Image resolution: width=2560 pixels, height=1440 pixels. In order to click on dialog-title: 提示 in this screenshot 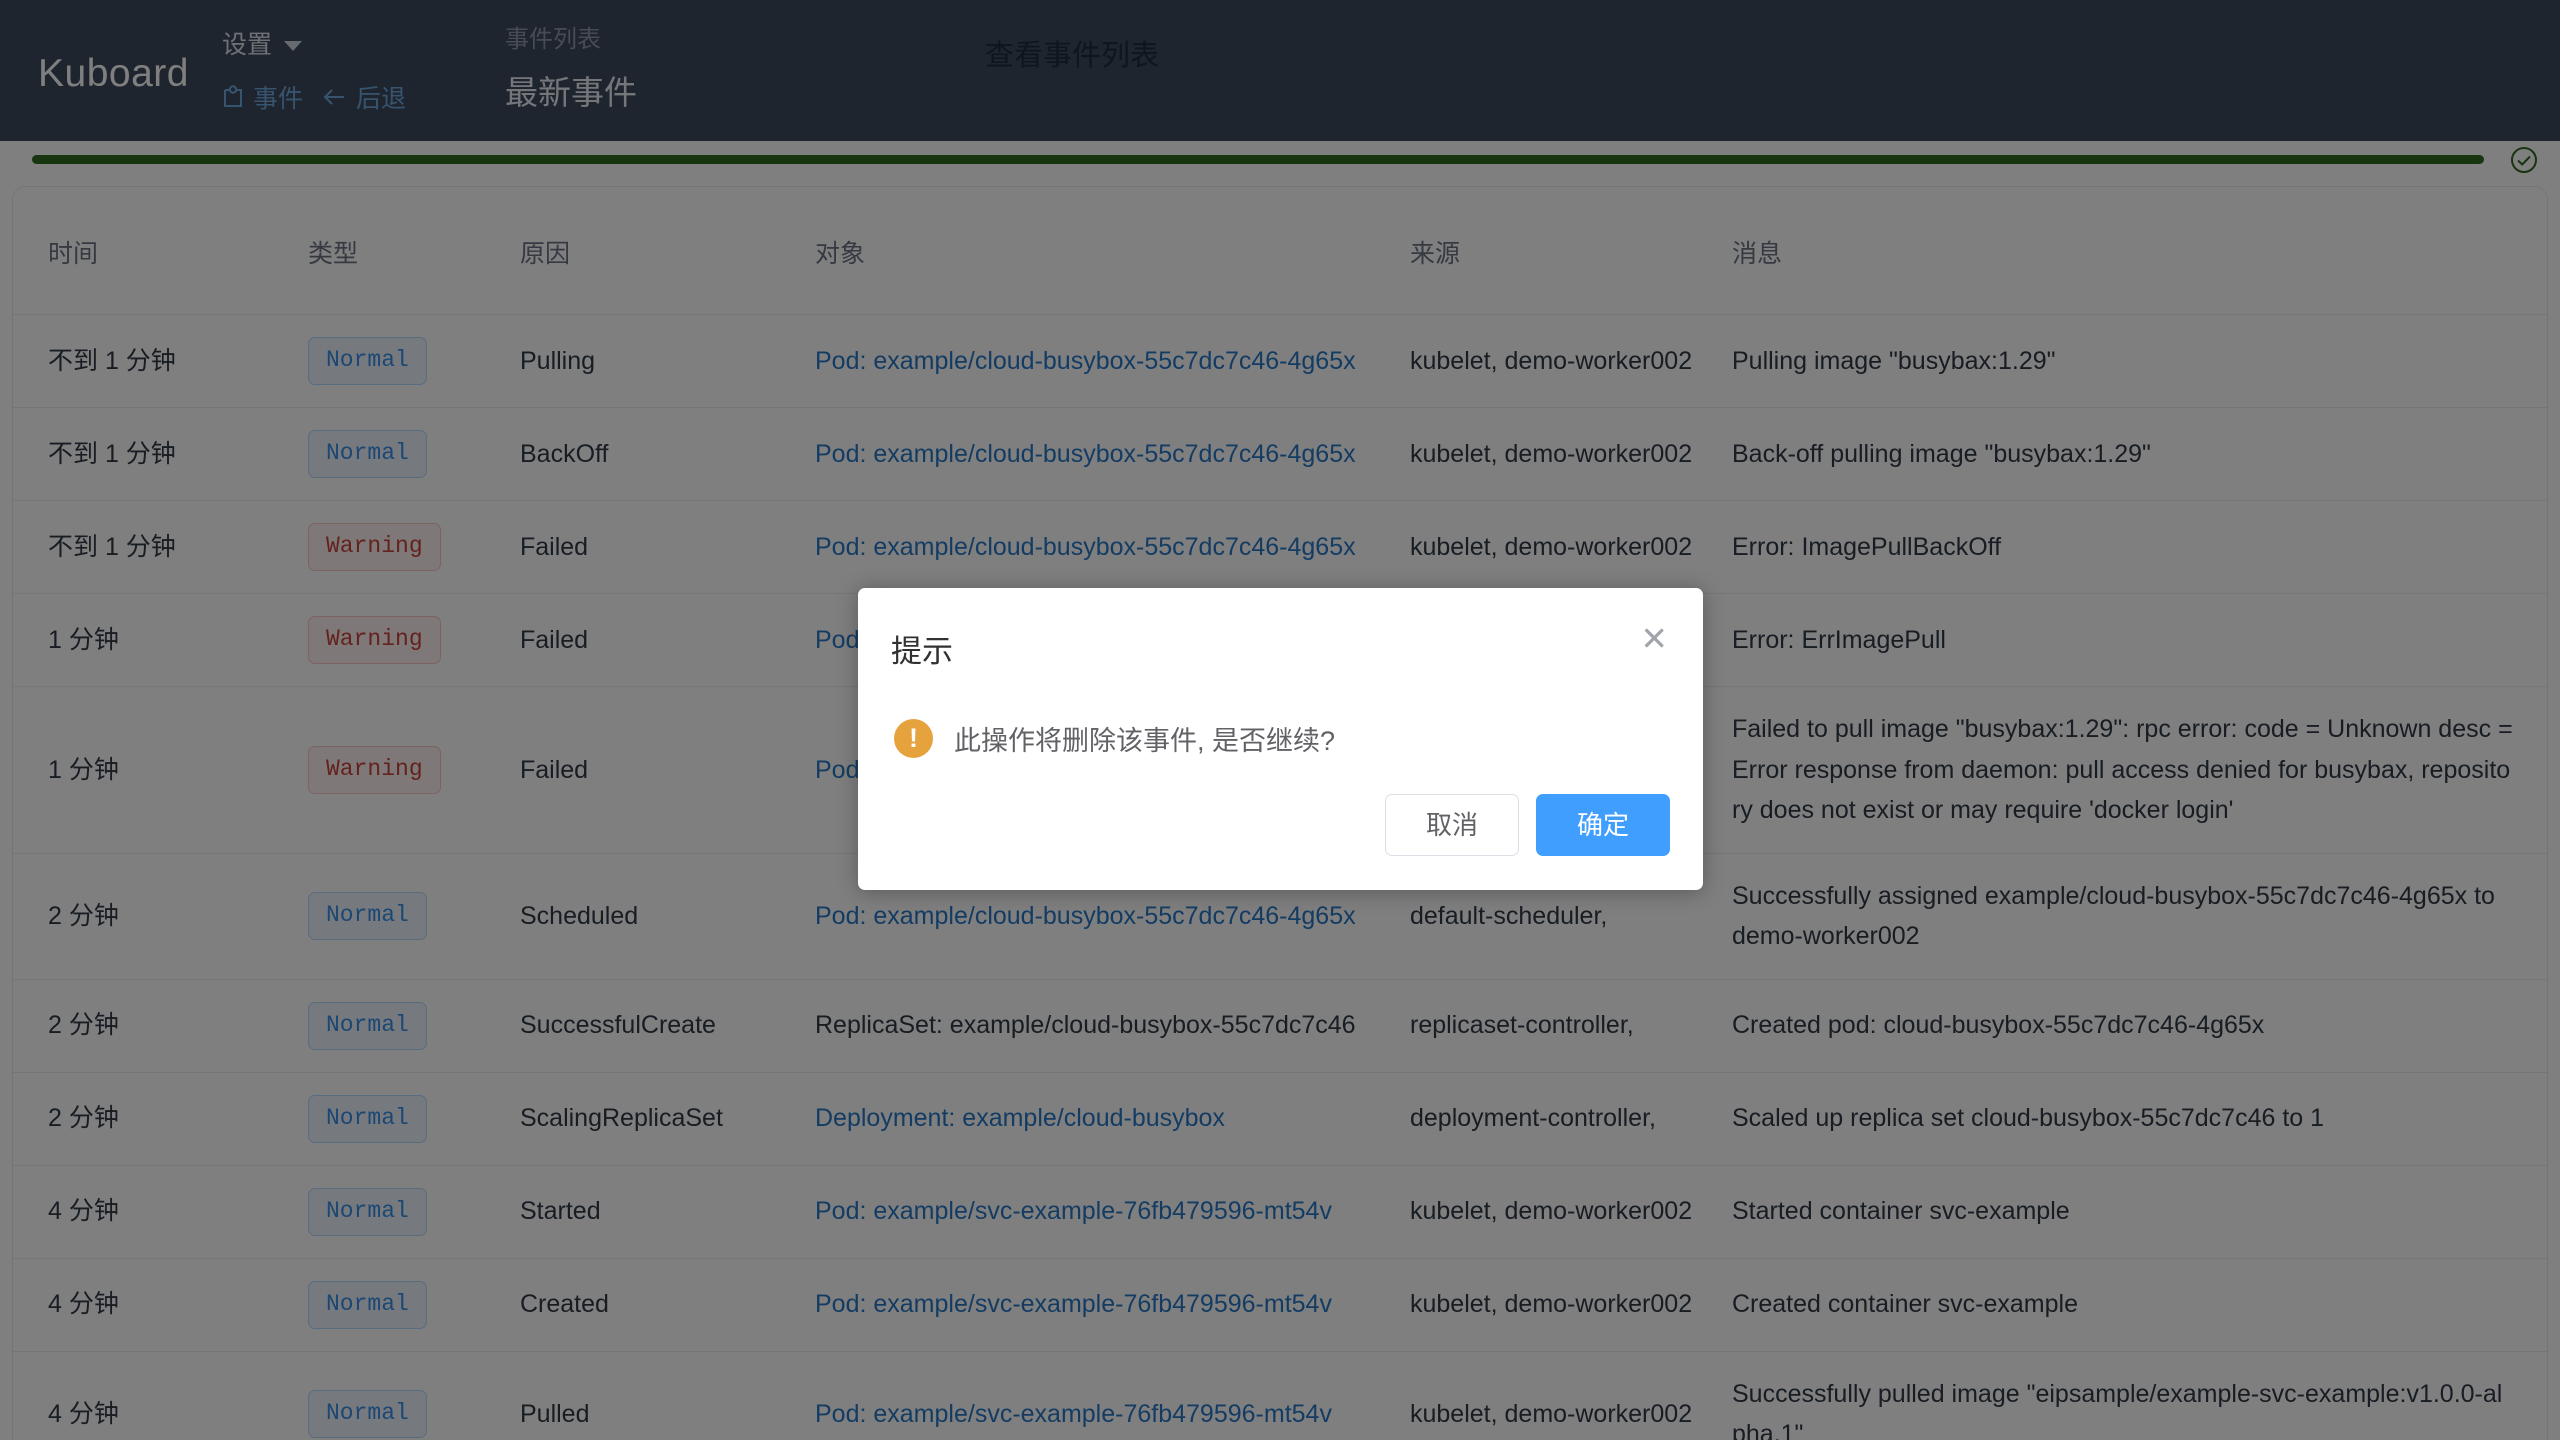, I will do `click(922, 651)`.